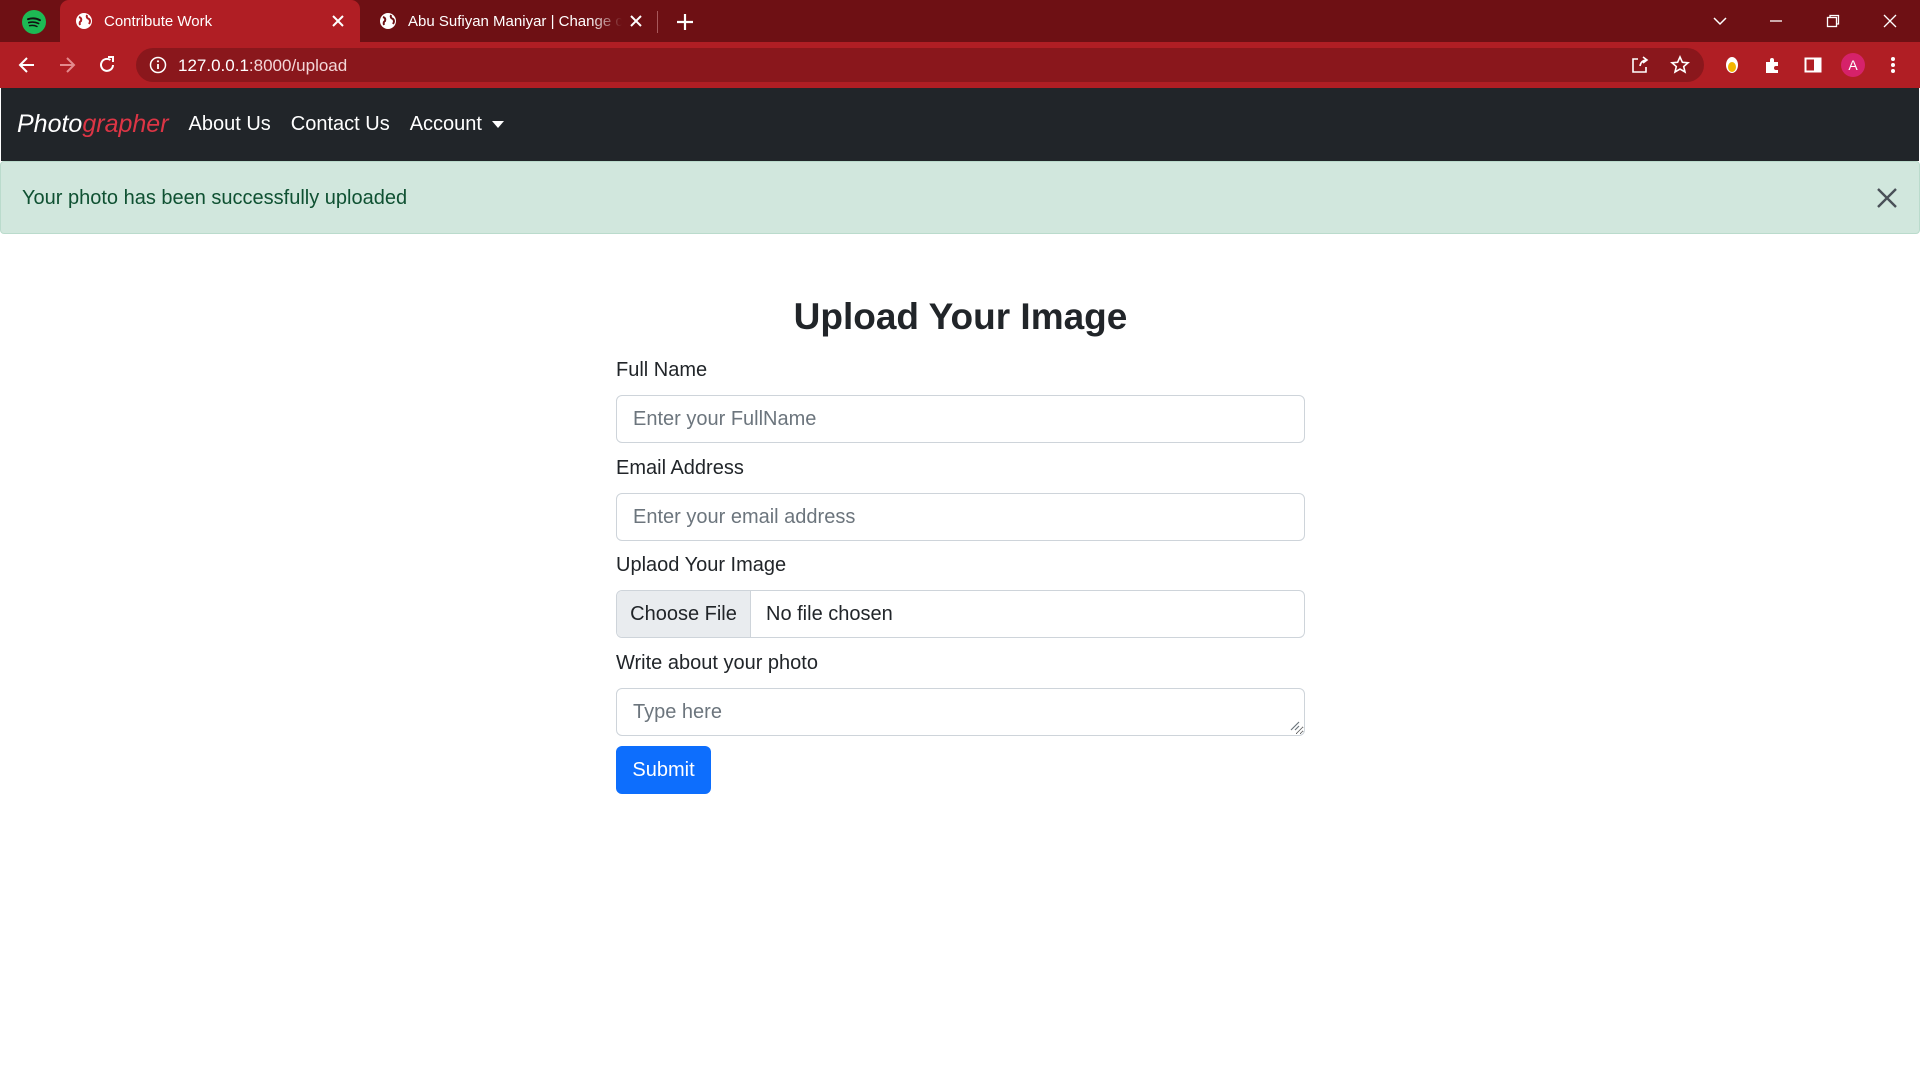 The width and height of the screenshot is (1920, 1080). What do you see at coordinates (701, 565) in the screenshot?
I see `image-label: Uplaod Your Image` at bounding box center [701, 565].